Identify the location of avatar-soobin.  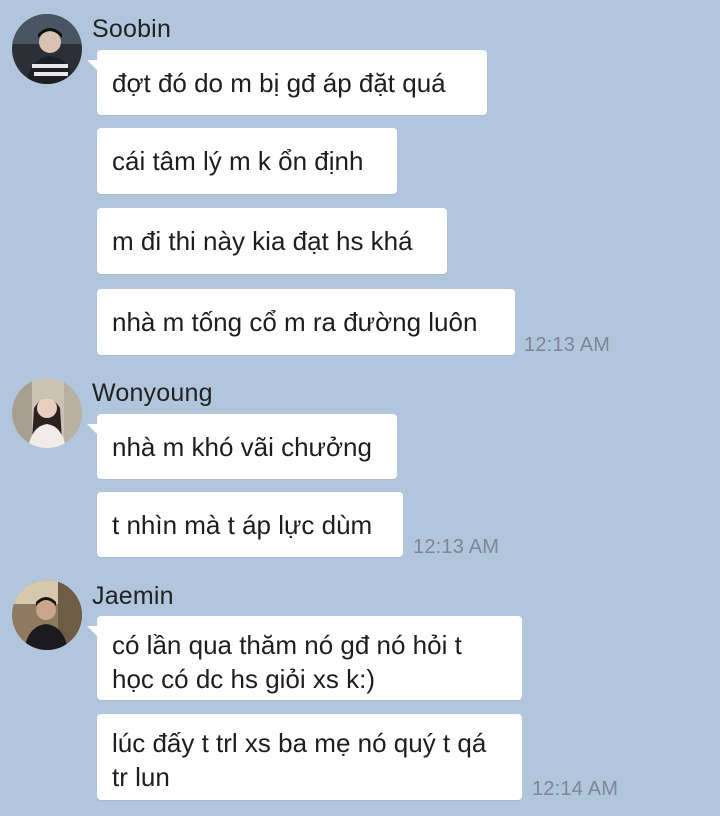
(47, 49).